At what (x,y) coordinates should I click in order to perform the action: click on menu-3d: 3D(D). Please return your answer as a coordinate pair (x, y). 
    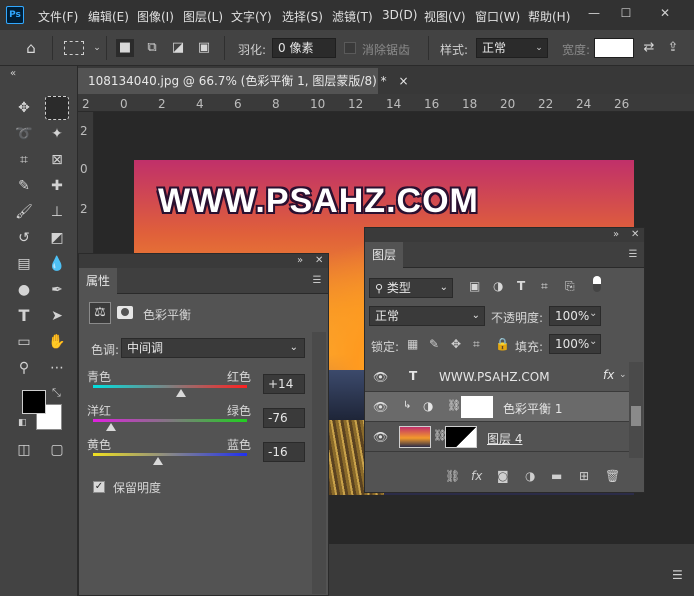
    Looking at the image, I should click on (399, 15).